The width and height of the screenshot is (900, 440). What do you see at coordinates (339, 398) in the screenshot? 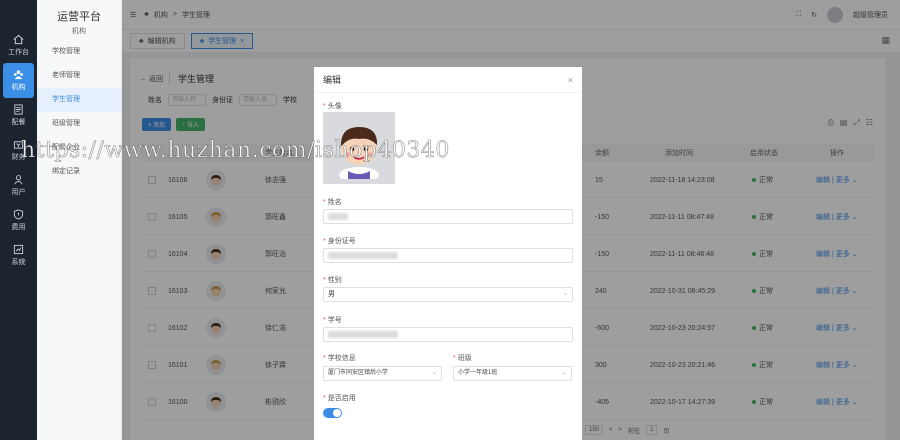
I see `enabled-label: * 是否启用` at bounding box center [339, 398].